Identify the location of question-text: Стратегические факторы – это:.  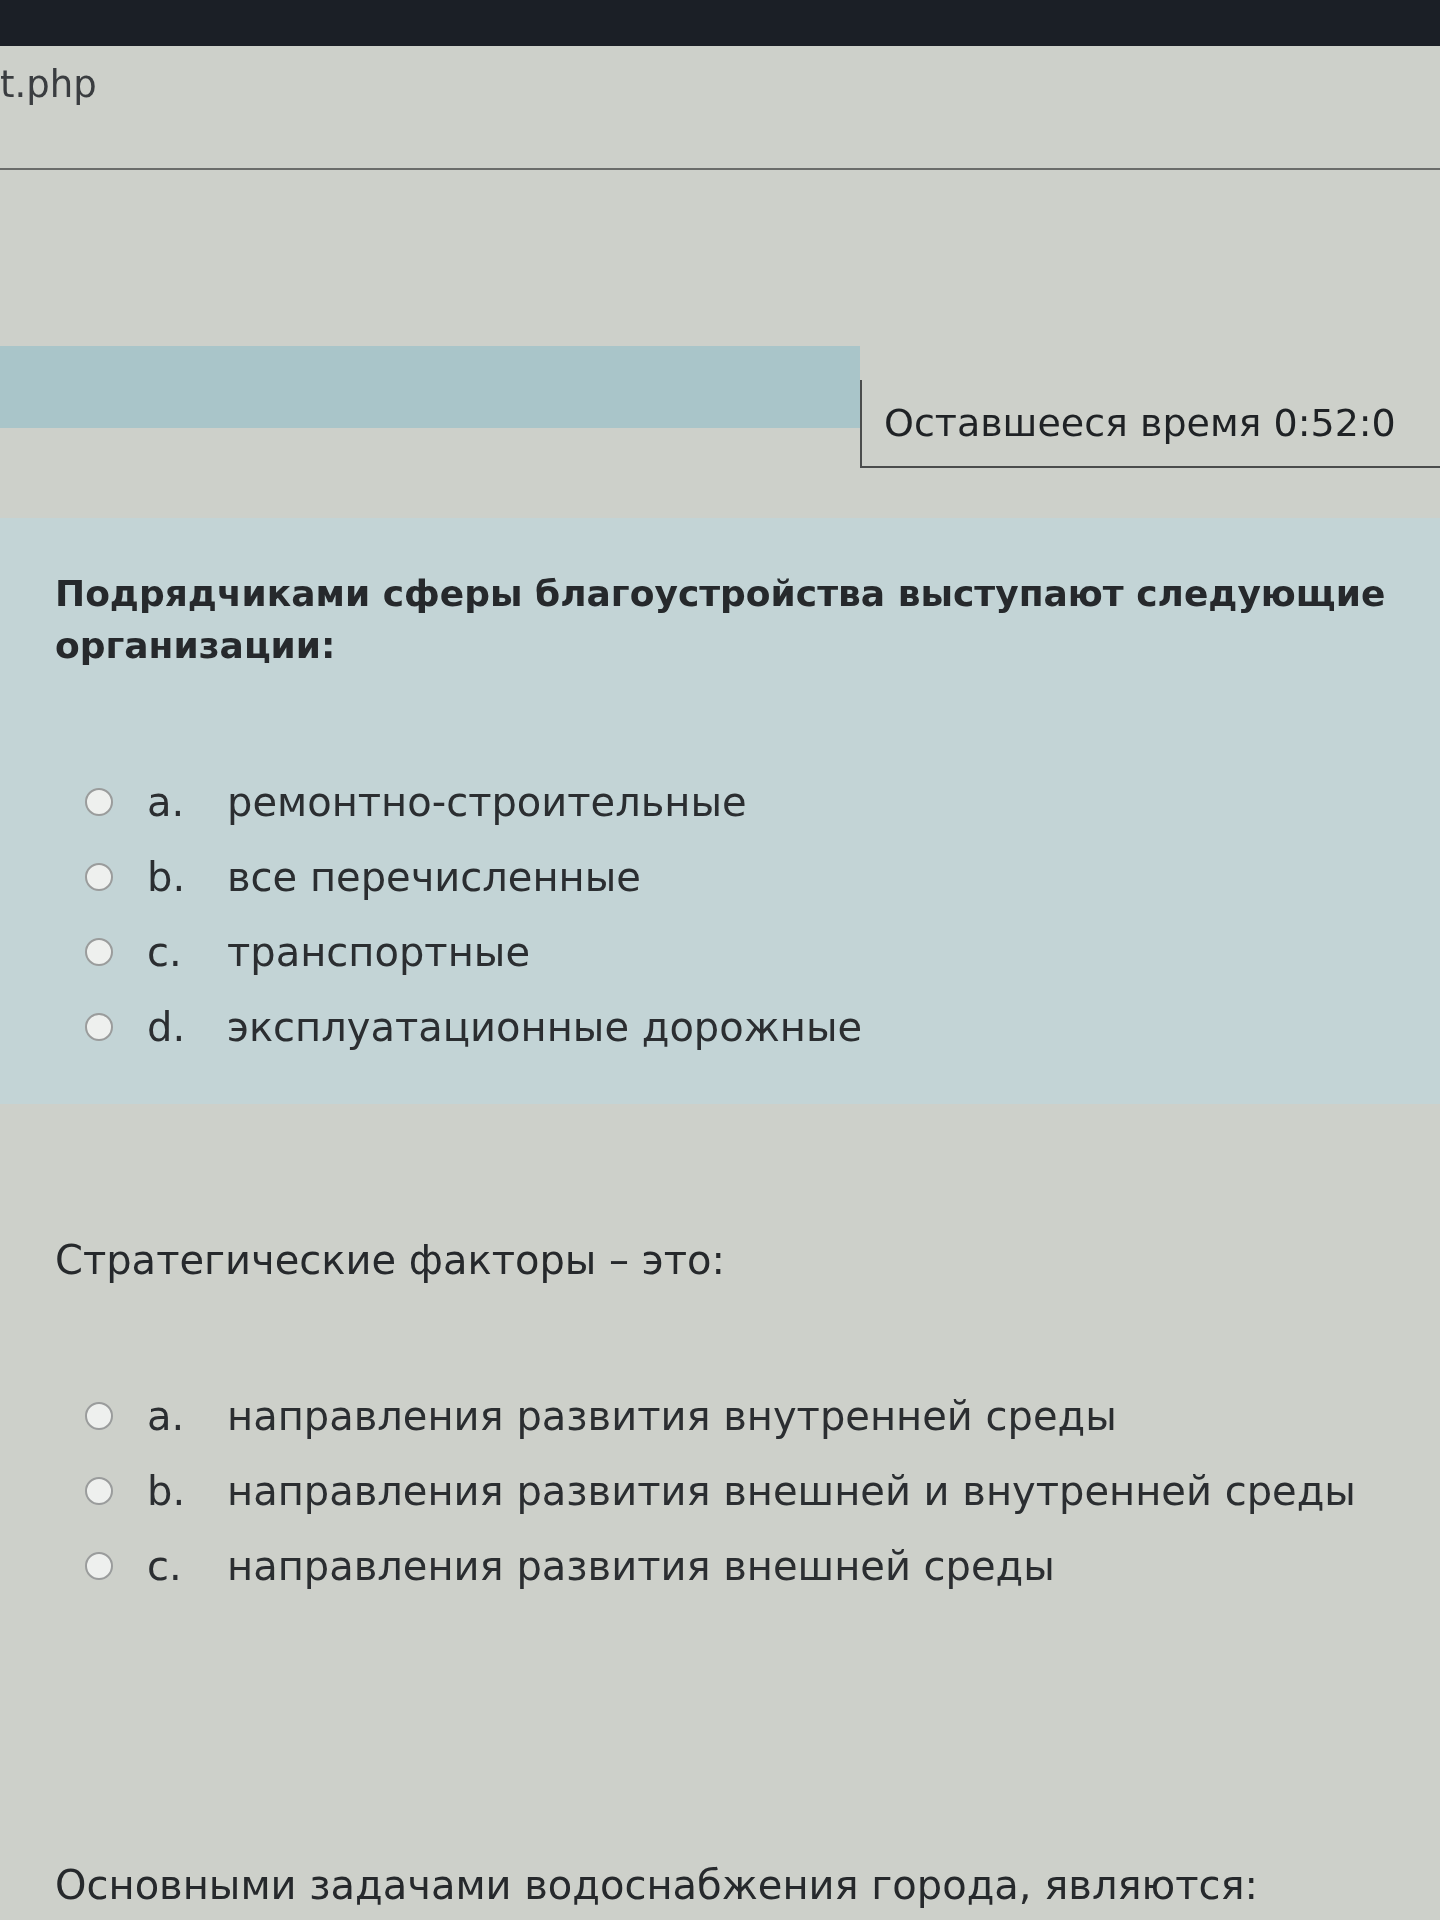
(391, 1260).